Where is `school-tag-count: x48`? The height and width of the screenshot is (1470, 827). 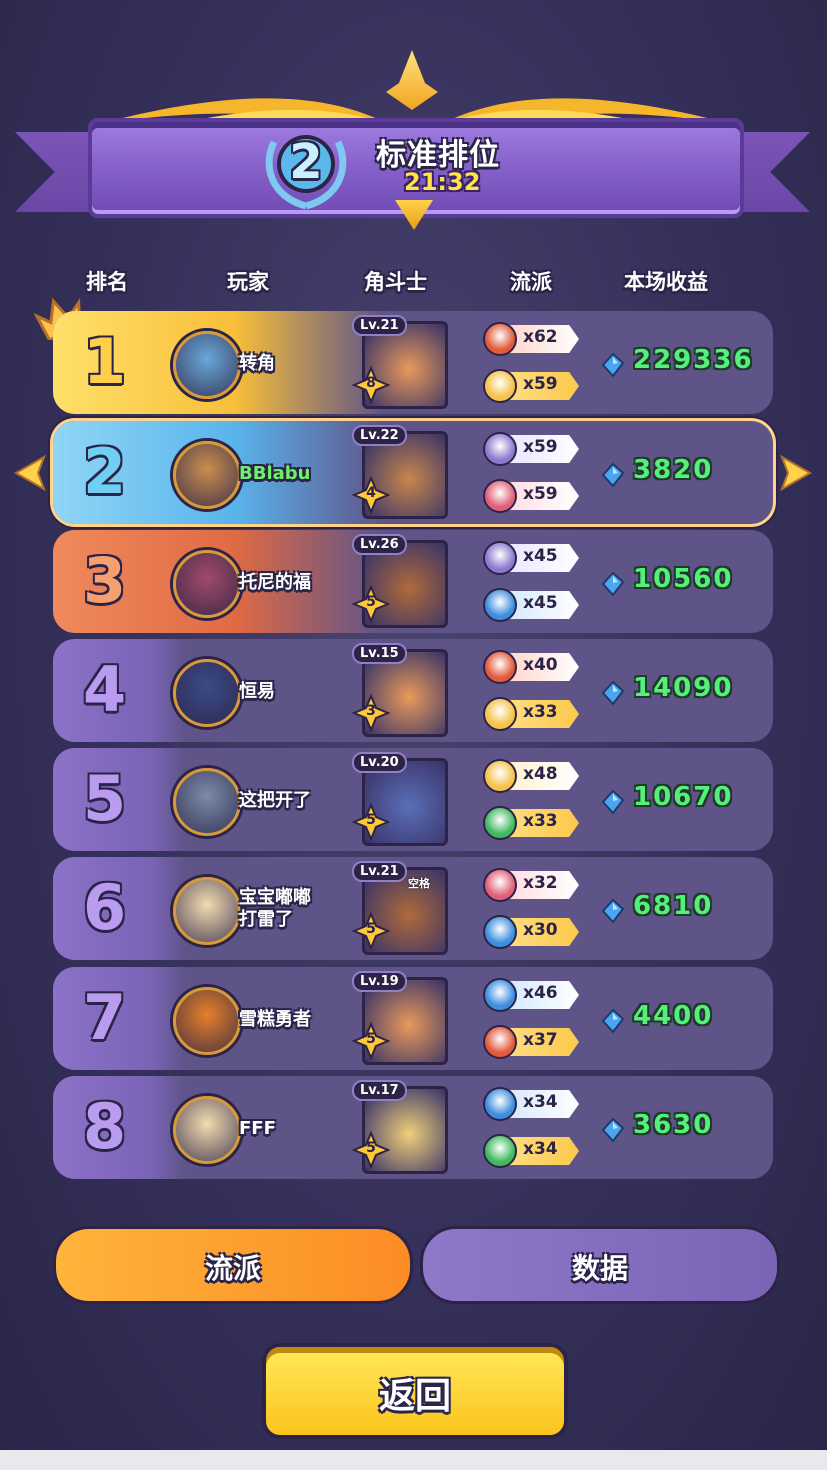 school-tag-count: x48 is located at coordinates (540, 774).